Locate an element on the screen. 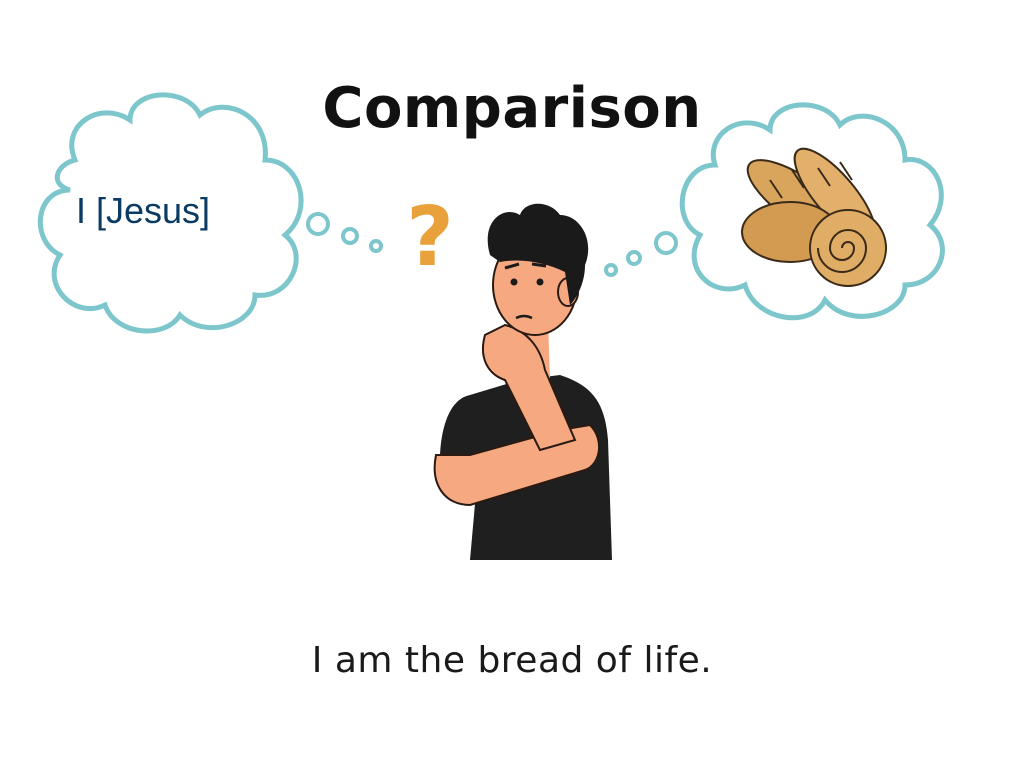  page-title: Comparison is located at coordinates (512, 108).